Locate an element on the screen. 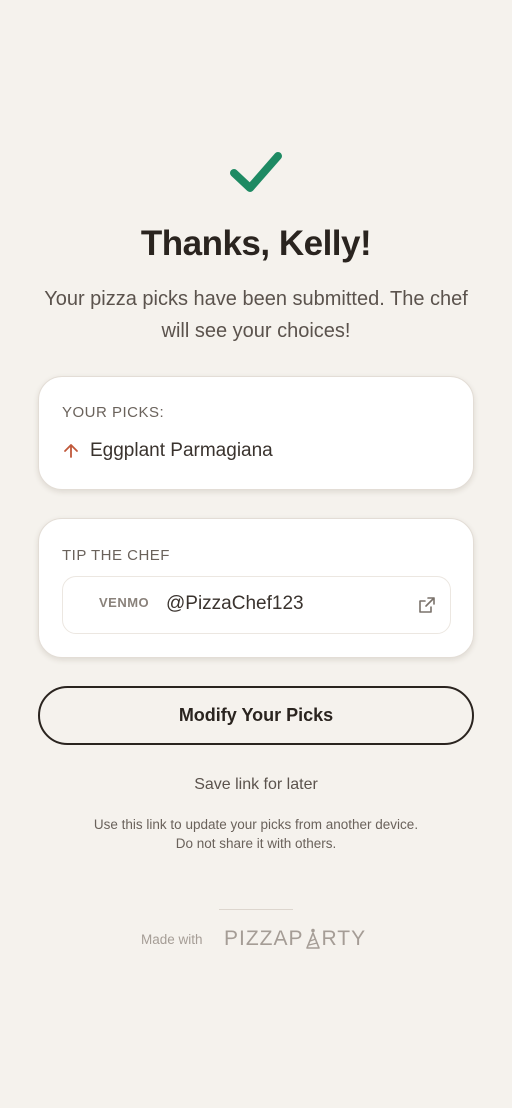 The image size is (512, 1108). modify-picks-button: Modify Your Picks is located at coordinates (256, 715).